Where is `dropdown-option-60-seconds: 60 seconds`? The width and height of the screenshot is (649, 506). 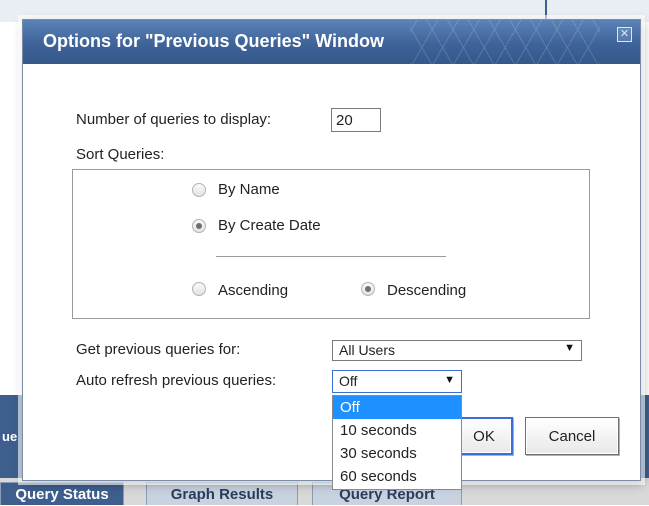
dropdown-option-60-seconds: 60 seconds is located at coordinates (397, 476).